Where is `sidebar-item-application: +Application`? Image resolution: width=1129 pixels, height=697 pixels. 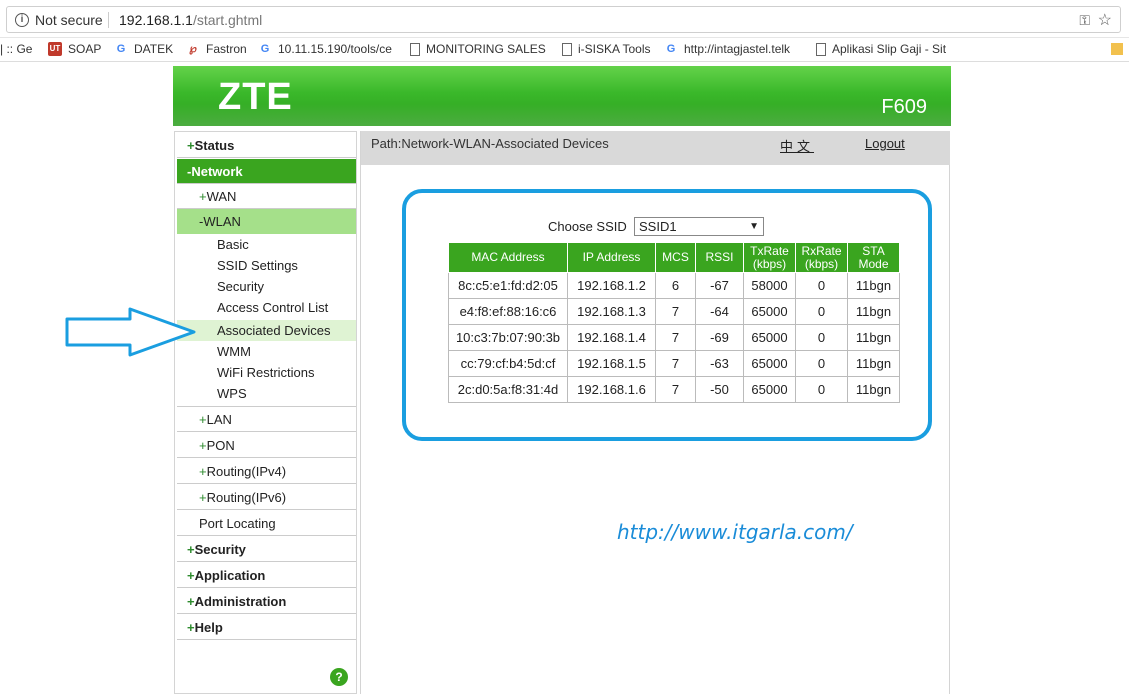 sidebar-item-application: +Application is located at coordinates (266, 575).